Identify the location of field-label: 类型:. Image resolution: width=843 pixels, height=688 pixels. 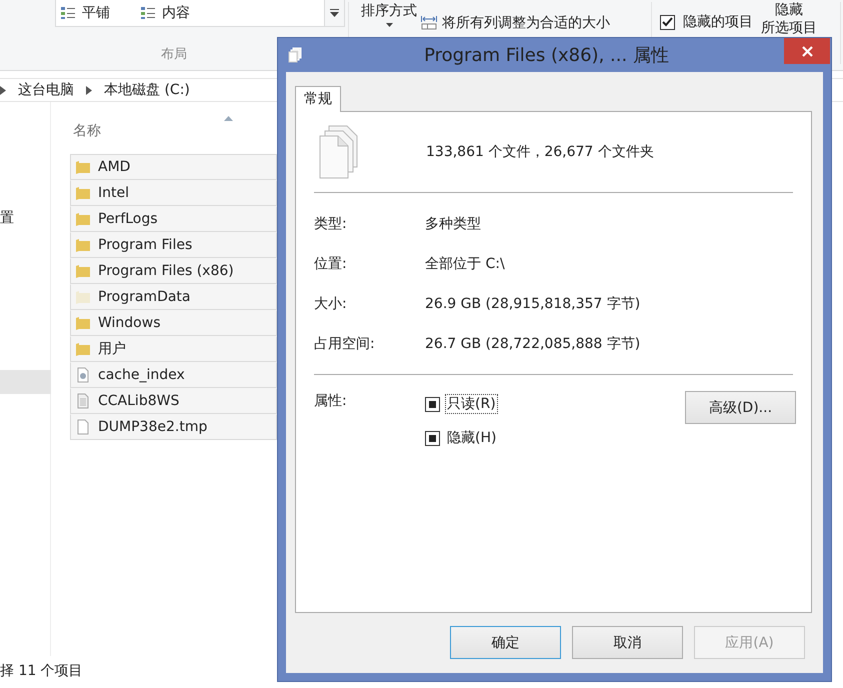
(331, 224).